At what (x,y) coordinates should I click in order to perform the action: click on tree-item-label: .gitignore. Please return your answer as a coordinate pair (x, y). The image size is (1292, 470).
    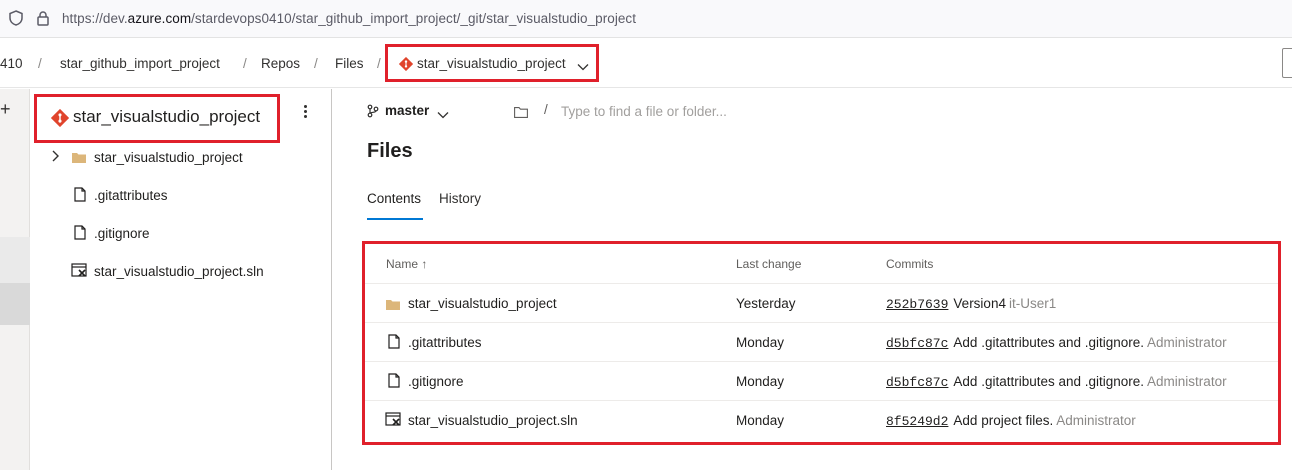
    Looking at the image, I should click on (122, 233).